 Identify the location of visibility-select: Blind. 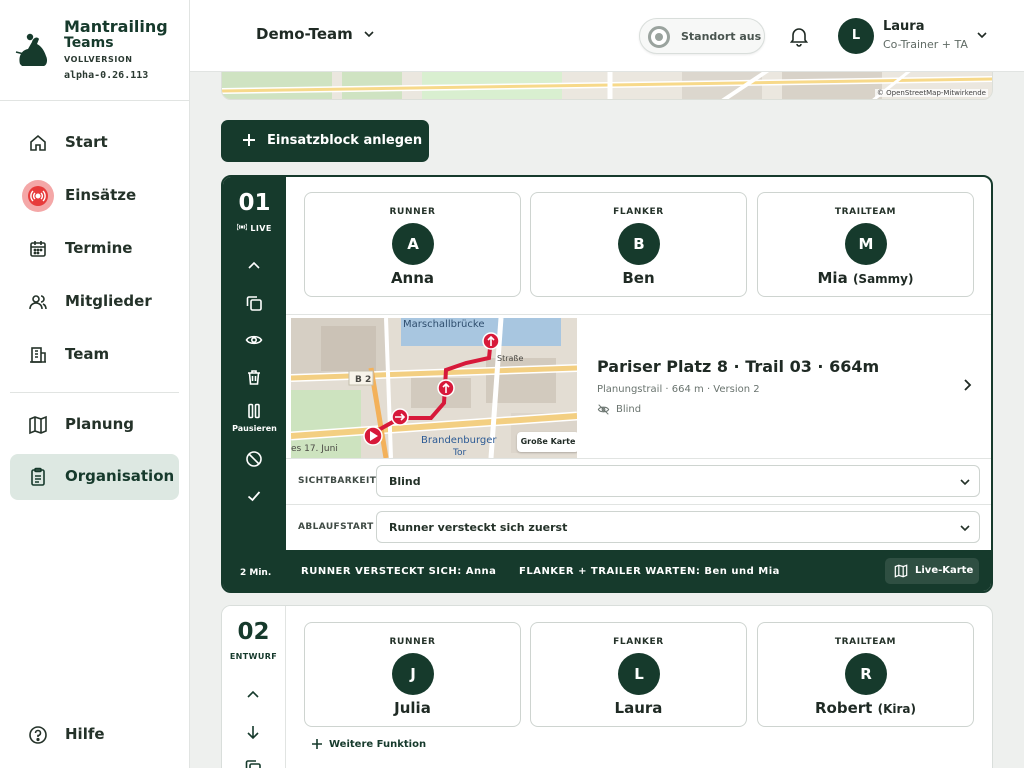
(678, 481).